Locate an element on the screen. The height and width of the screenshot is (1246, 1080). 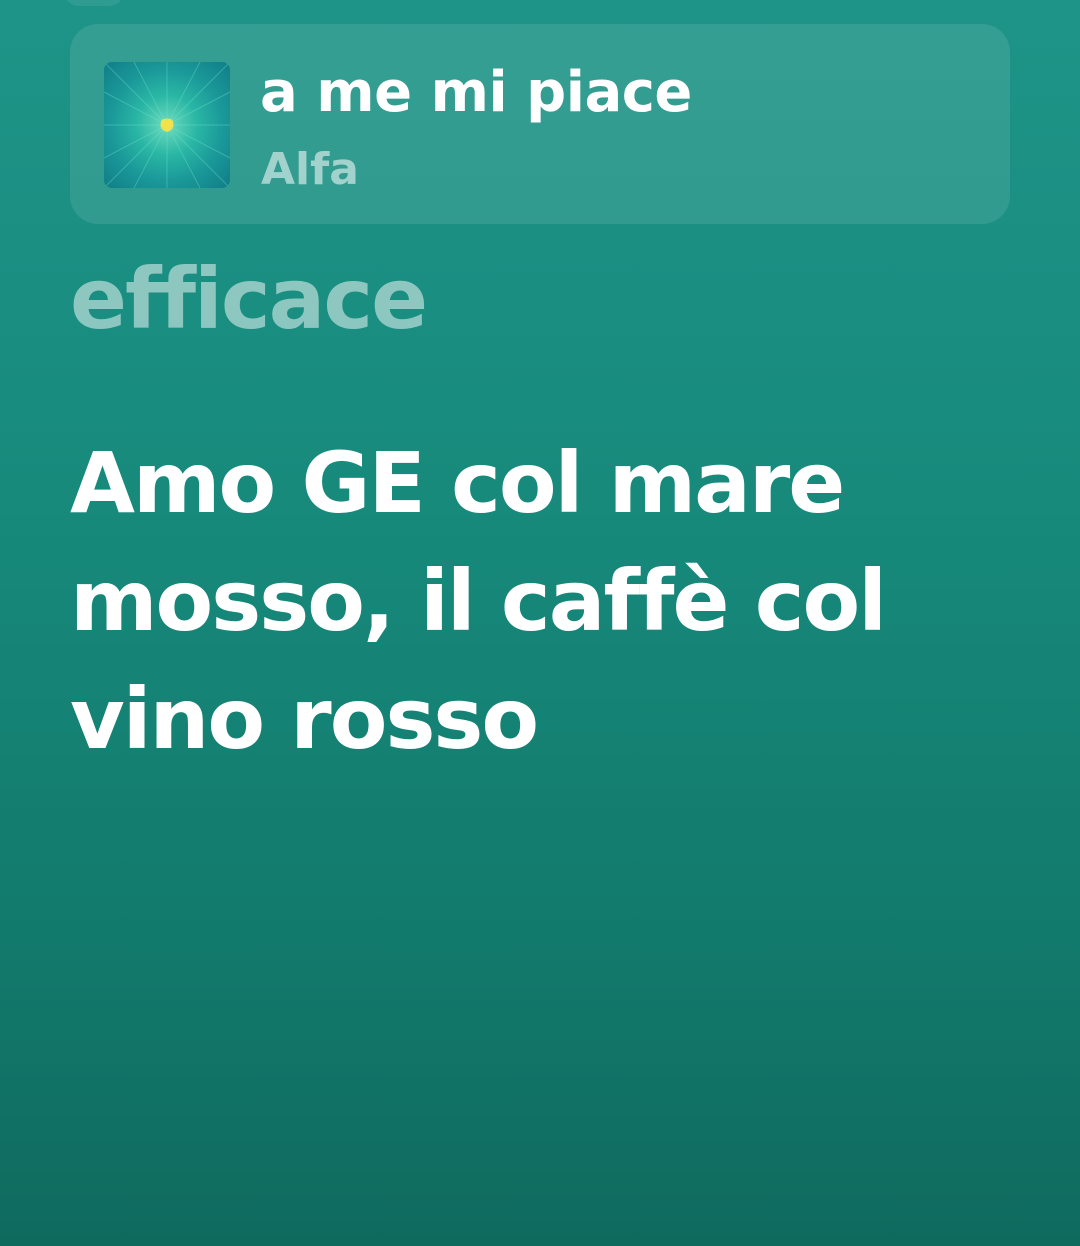
track-artist: Alfa is located at coordinates (310, 169).